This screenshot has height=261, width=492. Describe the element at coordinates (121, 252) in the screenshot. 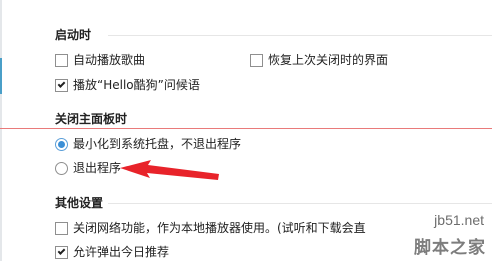

I see `daily-recommend-label: 允许弹出今日推荐` at that location.